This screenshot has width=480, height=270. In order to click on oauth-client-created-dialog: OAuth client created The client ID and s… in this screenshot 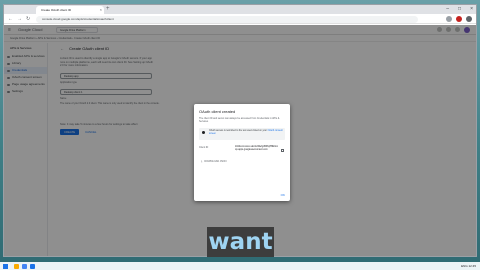, I will do `click(242, 152)`.